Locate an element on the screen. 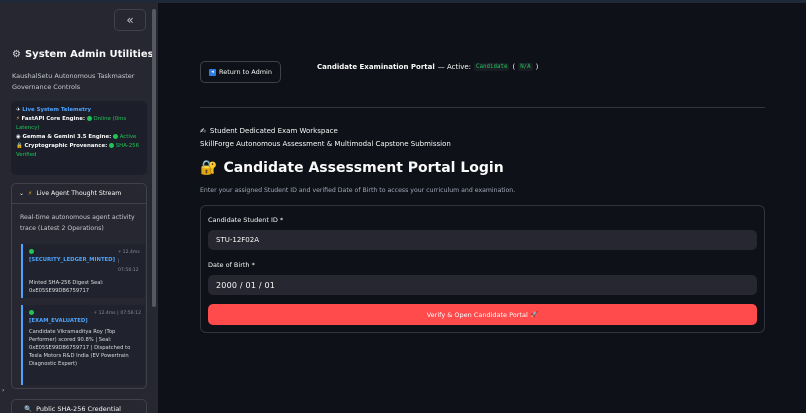 This screenshot has height=413, width=806. verify-open-portal-button: Verify & Open Candidate Portal 🚀 is located at coordinates (482, 314).